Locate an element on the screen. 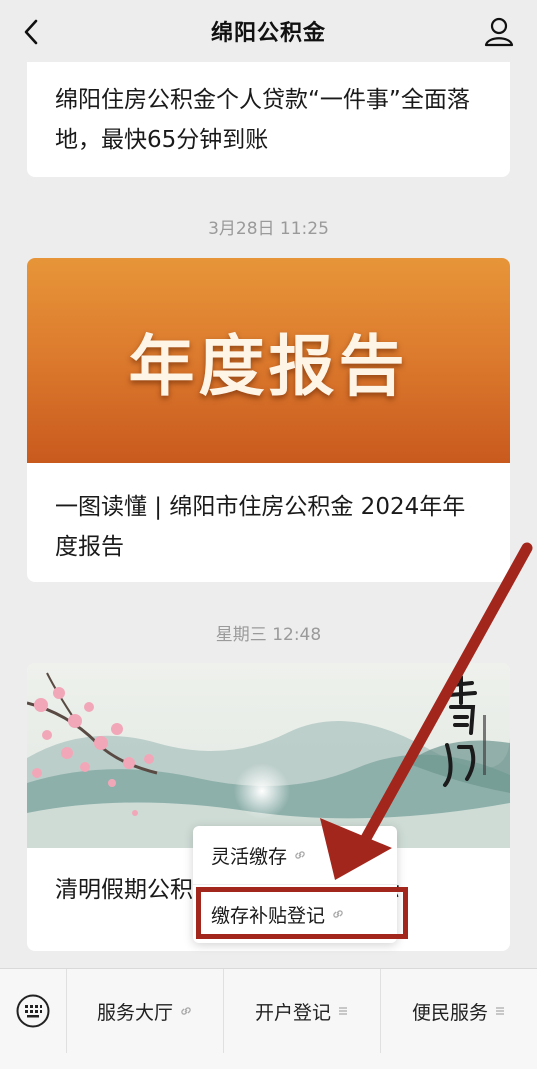 The width and height of the screenshot is (537, 1069). menu-item-label: 便民服务 is located at coordinates (449, 1012).